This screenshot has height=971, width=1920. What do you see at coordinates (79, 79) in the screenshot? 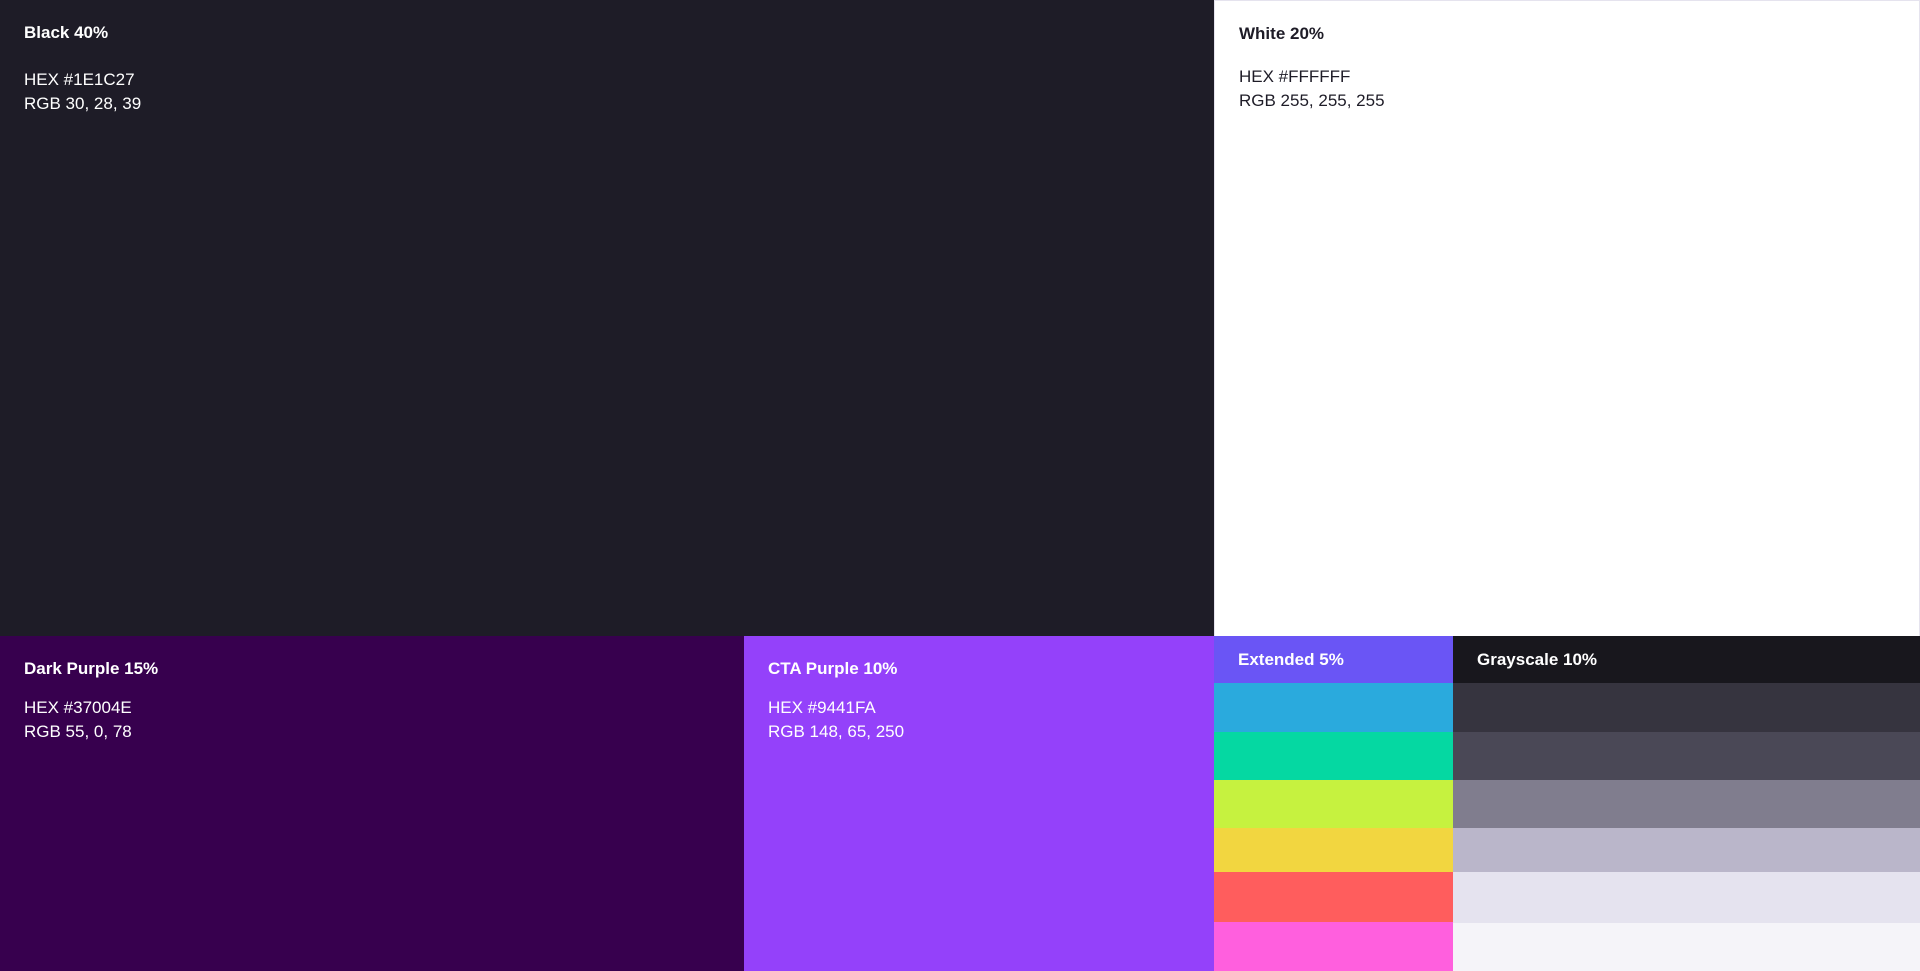
I see `swatch-hex: HEX #1E1C27` at bounding box center [79, 79].